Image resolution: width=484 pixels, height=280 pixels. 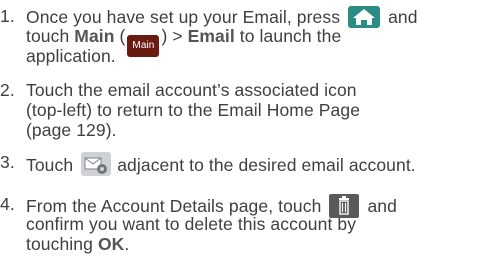 I want to click on step-line: application., so click(x=71, y=56).